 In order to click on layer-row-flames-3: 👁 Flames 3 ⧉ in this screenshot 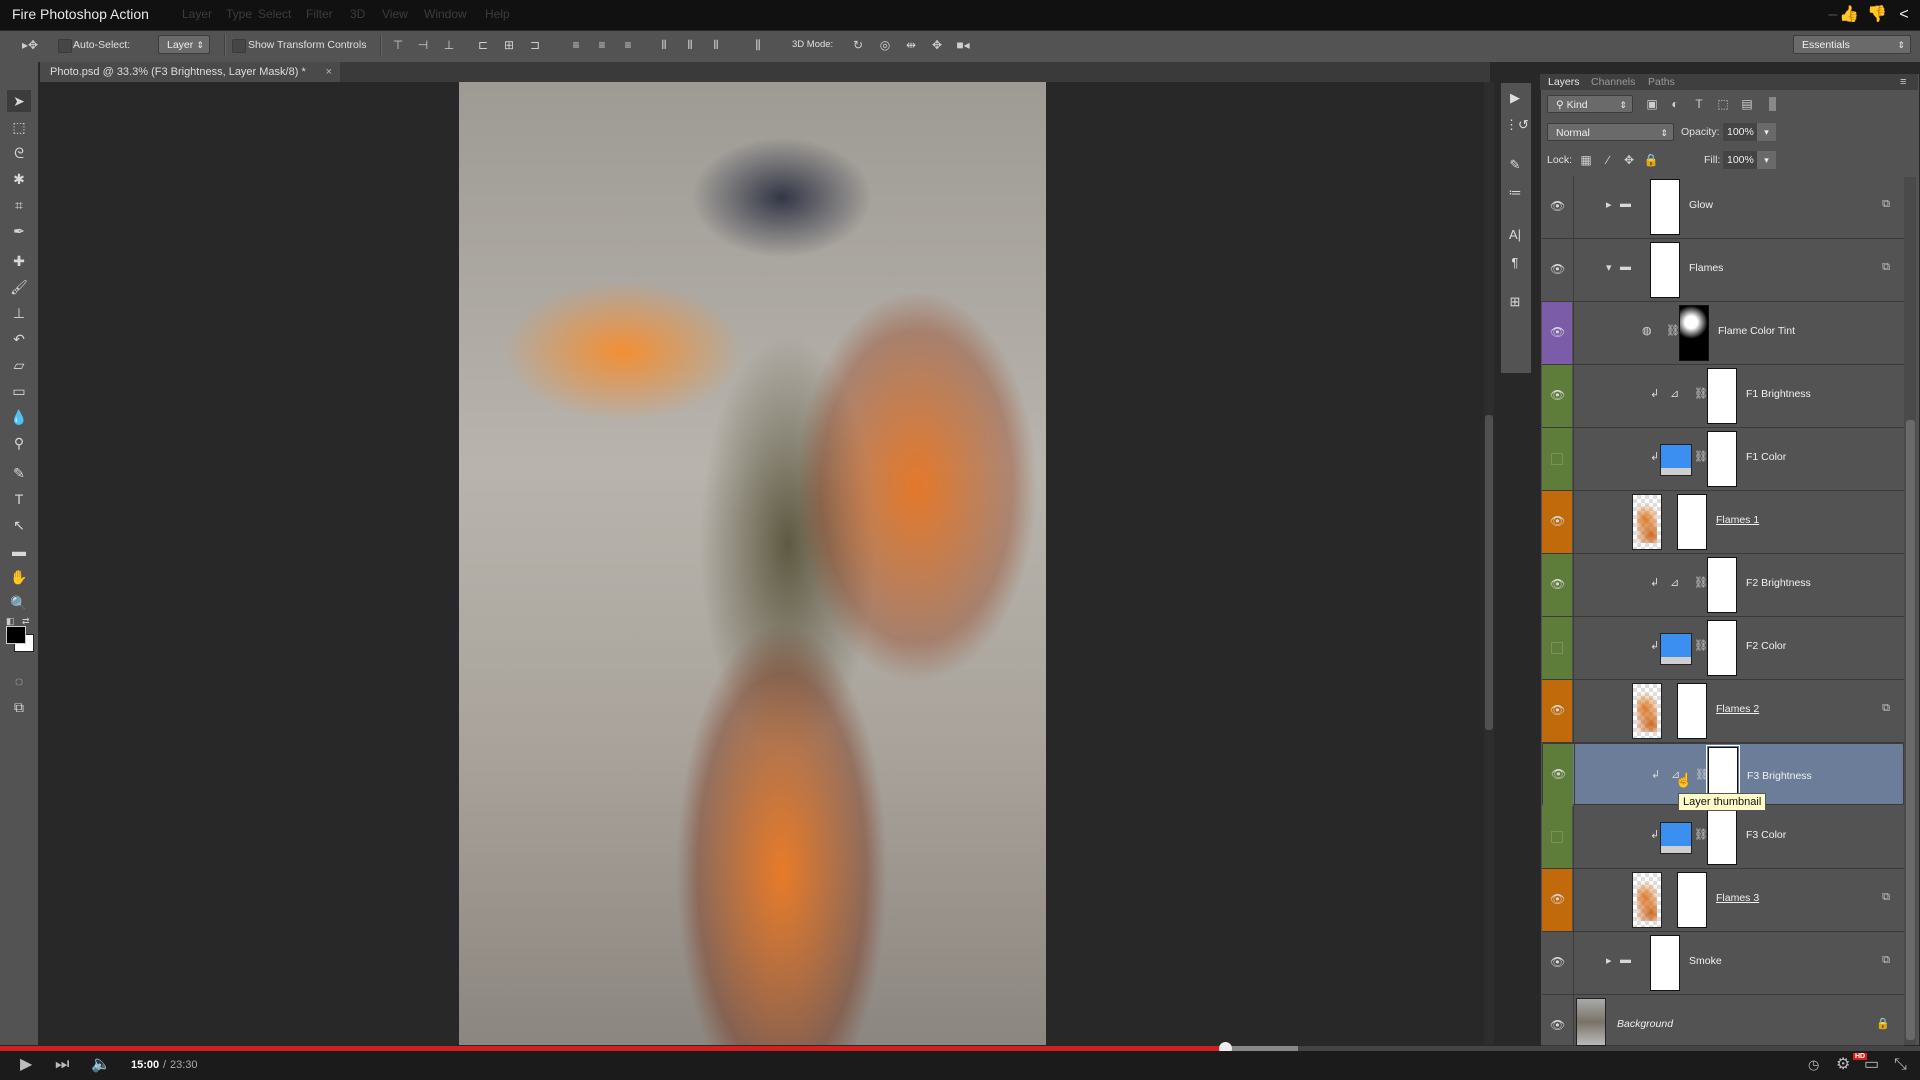, I will do `click(1723, 900)`.